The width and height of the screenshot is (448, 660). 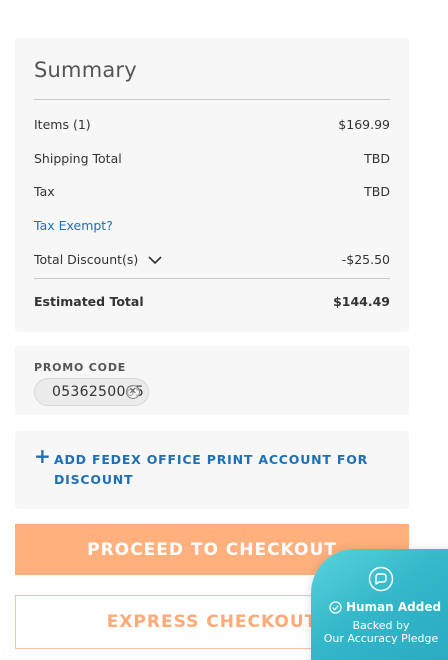 I want to click on discount-row: Total Discount(s) -$25.50, so click(x=212, y=259).